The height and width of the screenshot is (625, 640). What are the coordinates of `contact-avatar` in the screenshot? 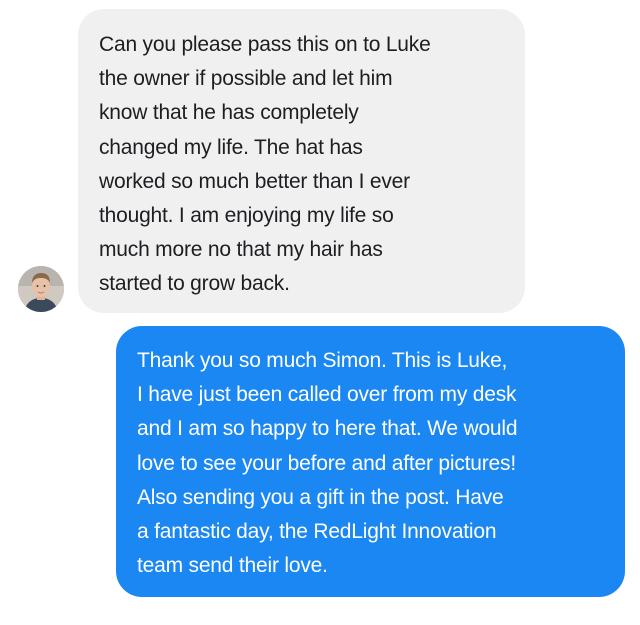 It's located at (41, 289).